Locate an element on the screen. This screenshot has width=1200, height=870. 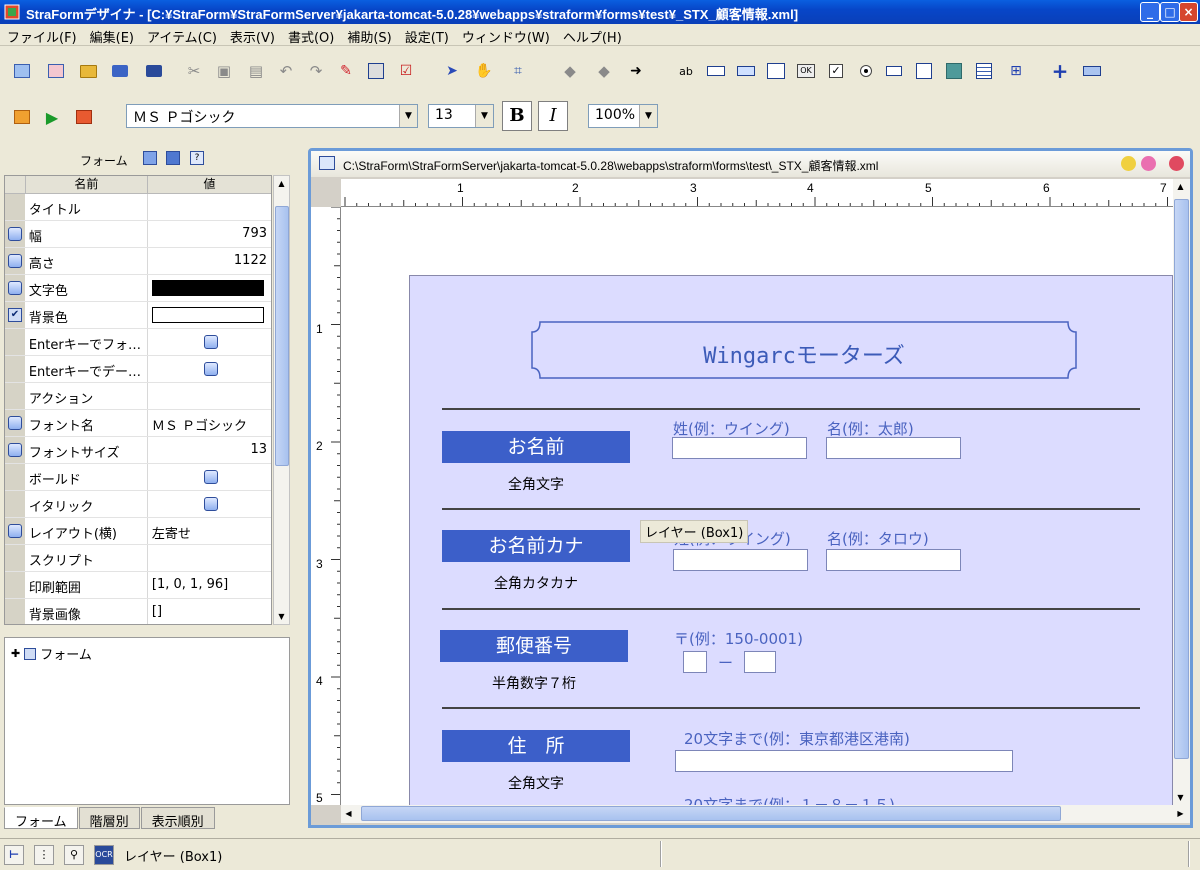
pointer-icon: ➤ is located at coordinates (452, 71).